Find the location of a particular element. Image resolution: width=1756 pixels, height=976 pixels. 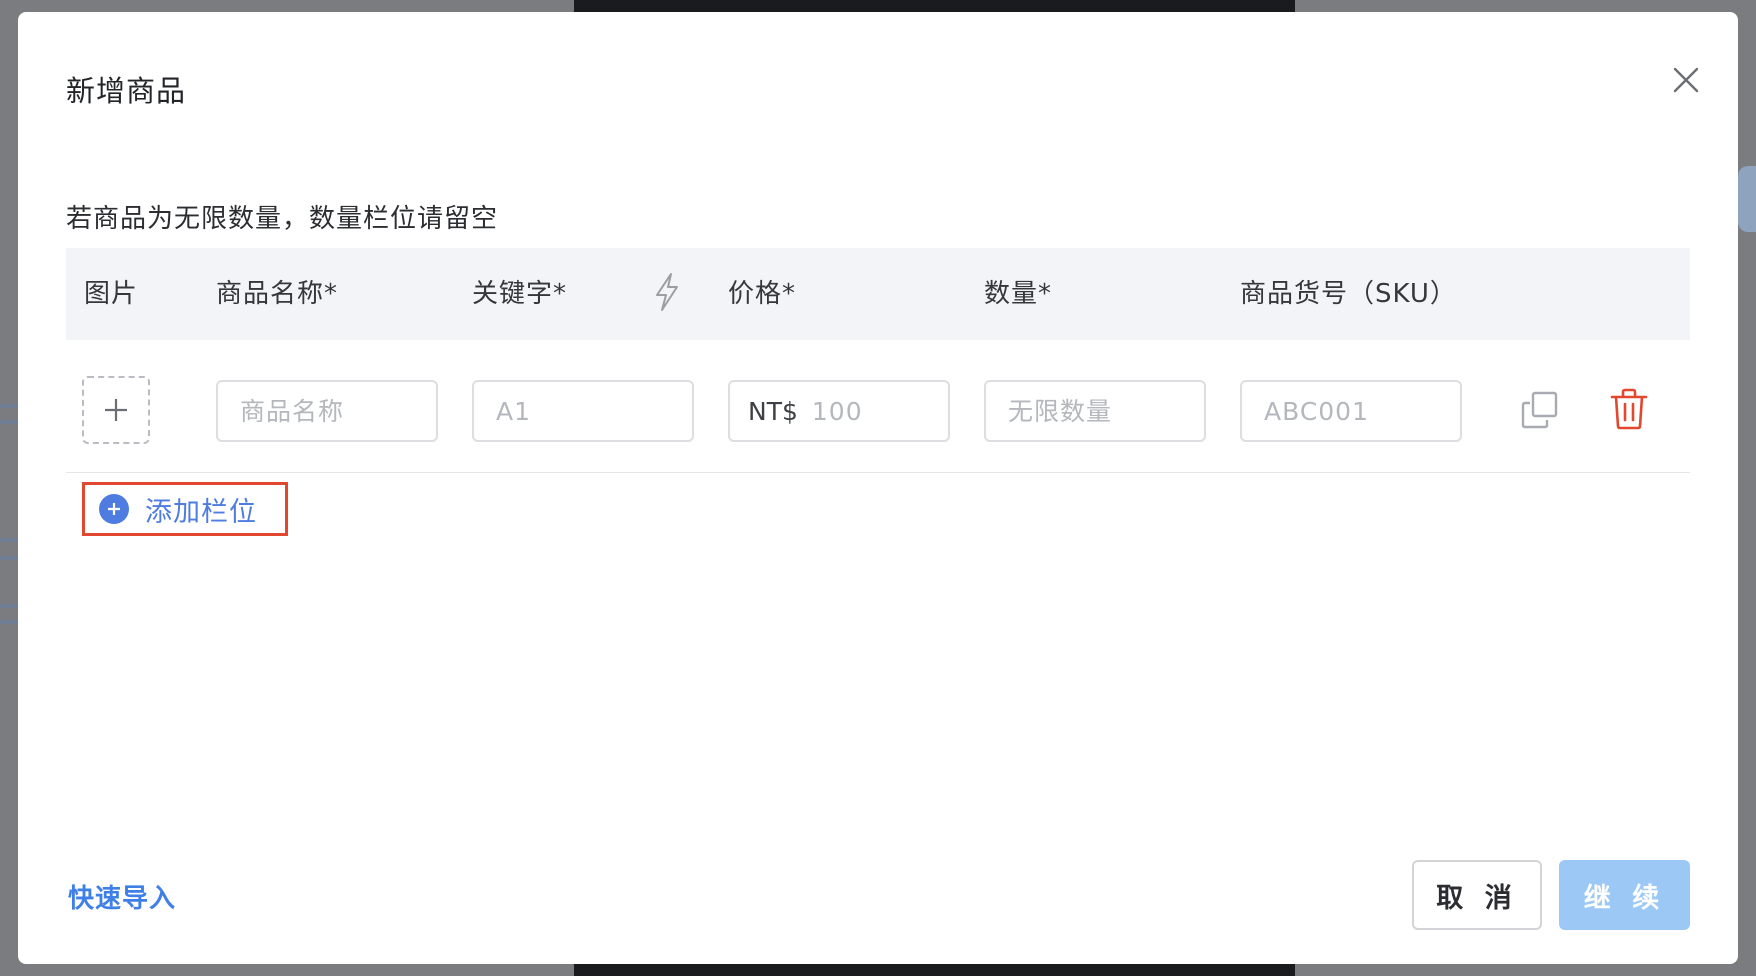

quantity-hint: 若商品为无限数量，数量栏位请留空 is located at coordinates (282, 219).